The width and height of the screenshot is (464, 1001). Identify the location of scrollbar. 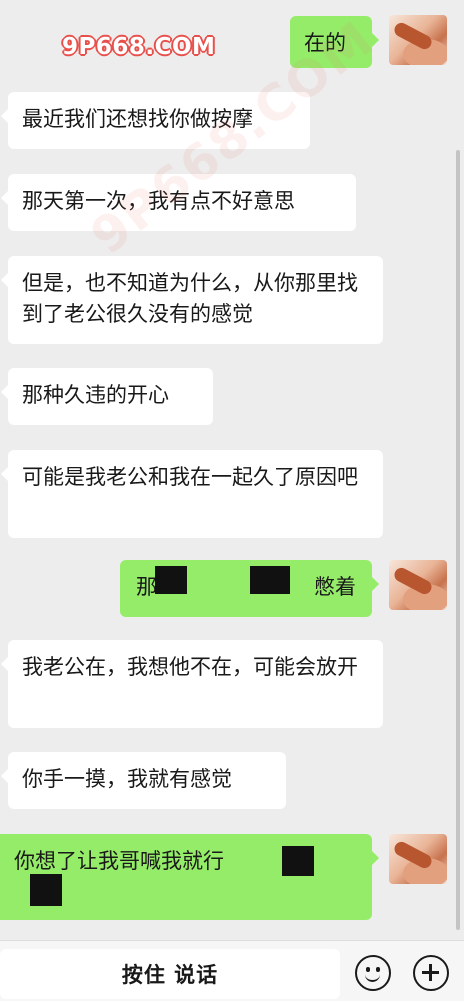
(458, 540).